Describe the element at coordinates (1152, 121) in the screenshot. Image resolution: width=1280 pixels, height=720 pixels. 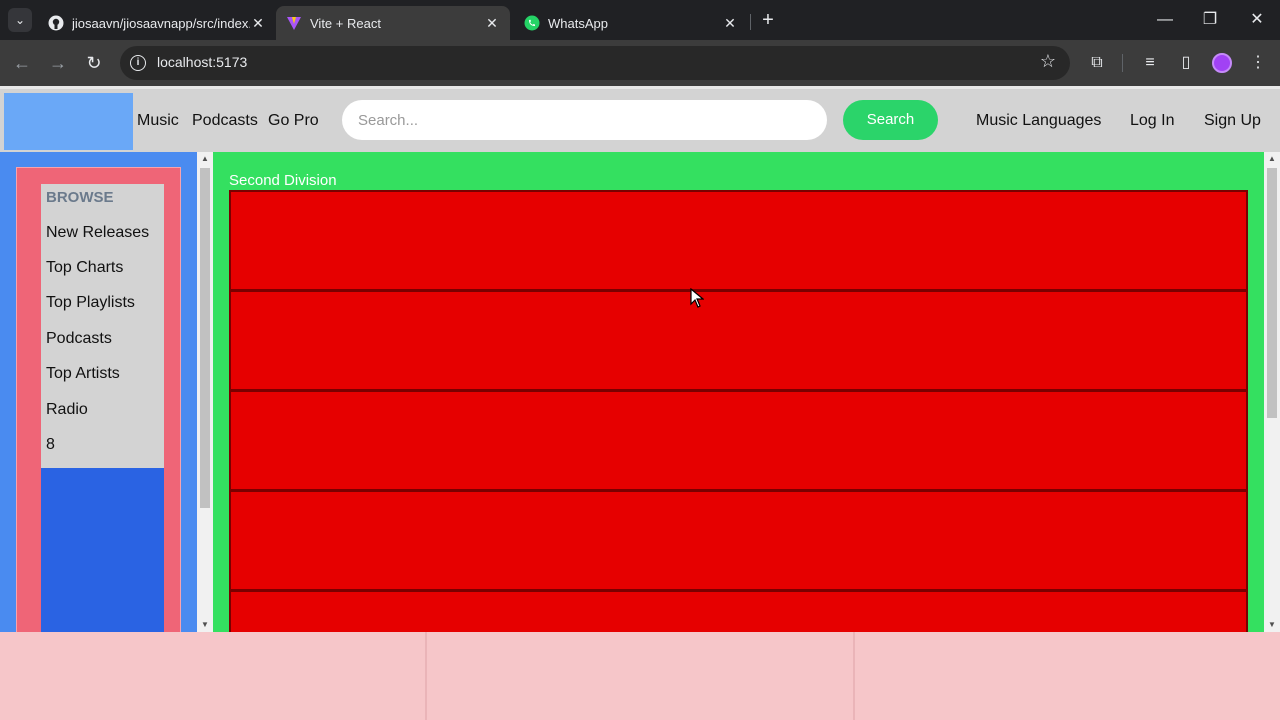
I see `log-in-link: Log In` at that location.